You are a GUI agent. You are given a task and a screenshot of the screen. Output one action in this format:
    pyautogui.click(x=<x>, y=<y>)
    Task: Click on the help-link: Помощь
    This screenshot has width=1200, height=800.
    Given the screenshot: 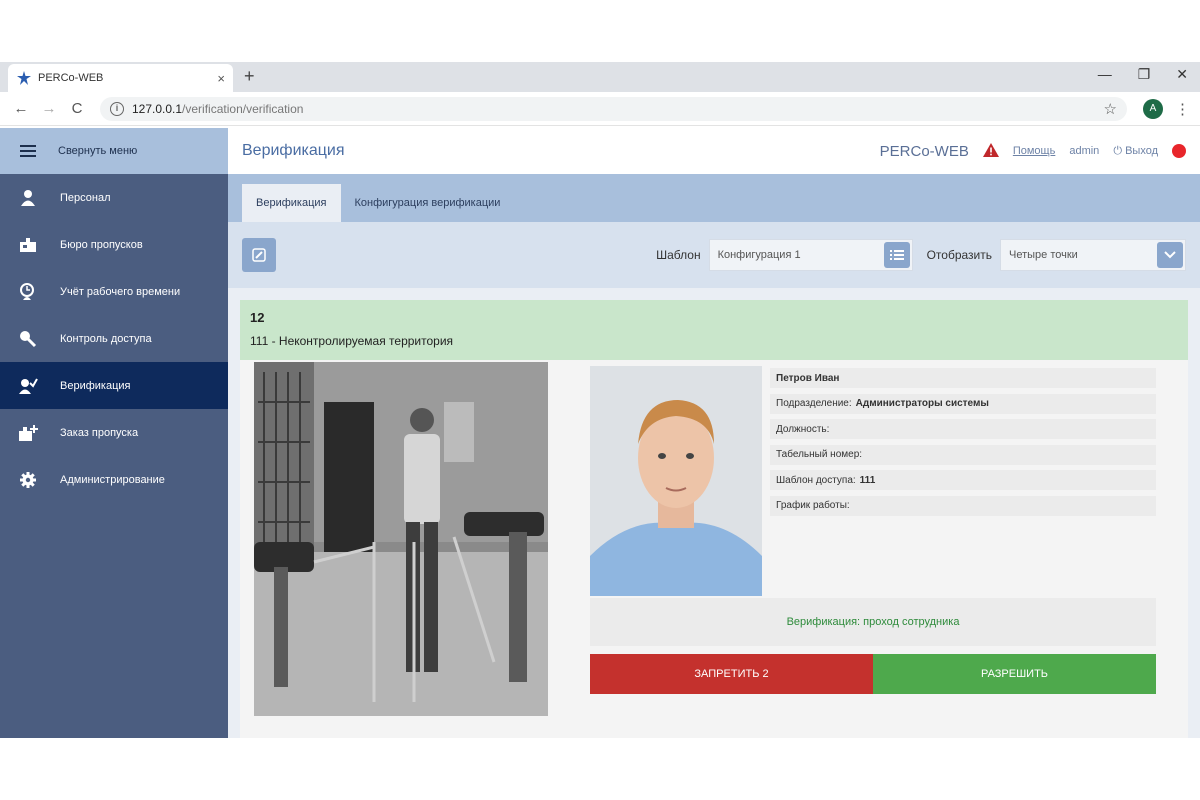 What is the action you would take?
    pyautogui.click(x=1034, y=151)
    